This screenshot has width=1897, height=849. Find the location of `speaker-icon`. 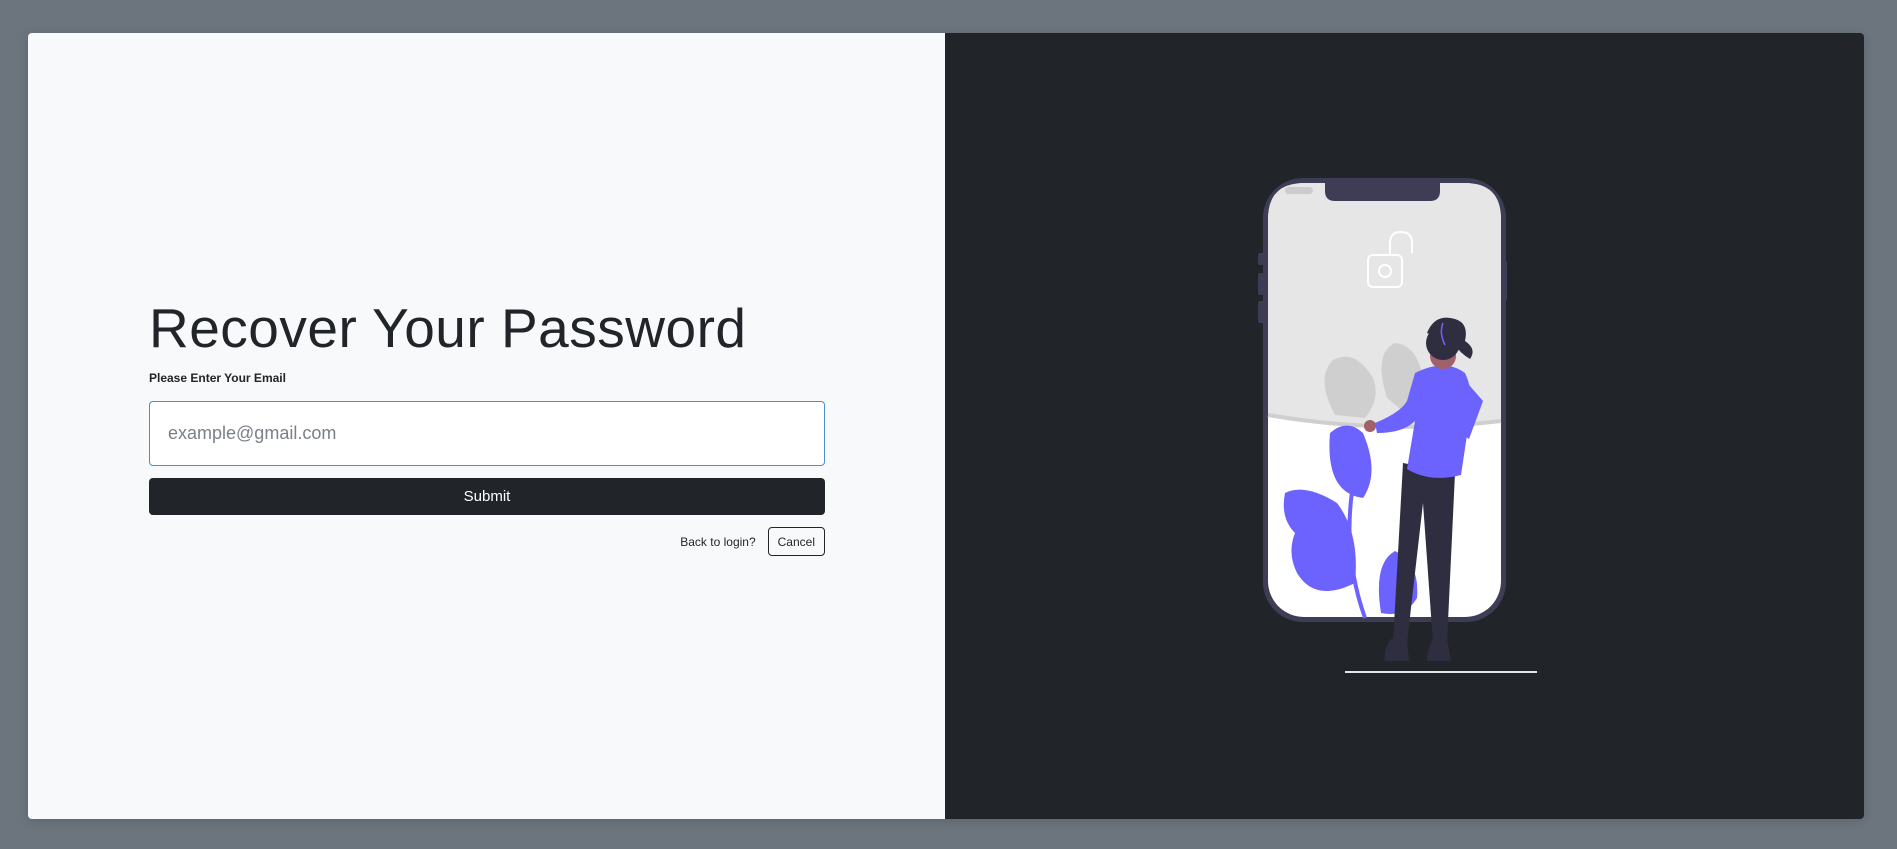

speaker-icon is located at coordinates (1299, 190).